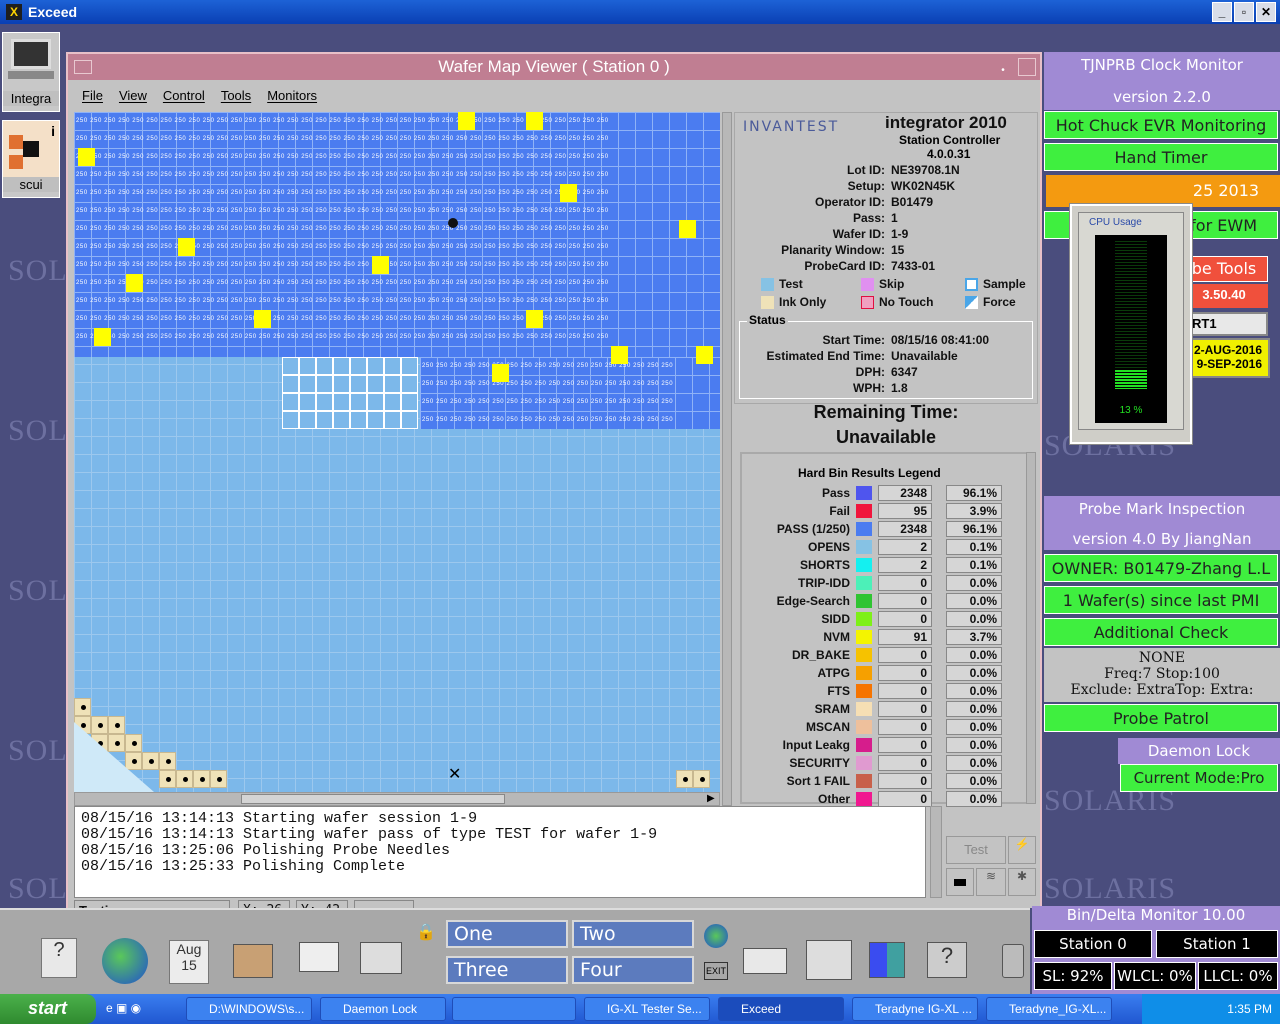 The height and width of the screenshot is (1024, 1280). Describe the element at coordinates (1224, 269) in the screenshot. I see `probe-tools-button: be Tools` at that location.